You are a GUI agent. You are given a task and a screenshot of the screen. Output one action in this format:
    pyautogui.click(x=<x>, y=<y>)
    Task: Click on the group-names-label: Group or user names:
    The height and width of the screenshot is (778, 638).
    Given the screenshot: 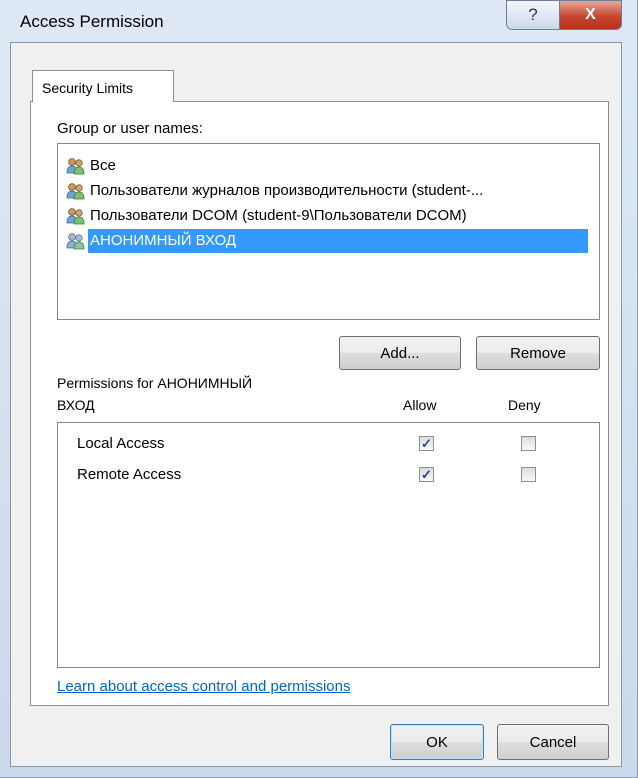 What is the action you would take?
    pyautogui.click(x=130, y=128)
    